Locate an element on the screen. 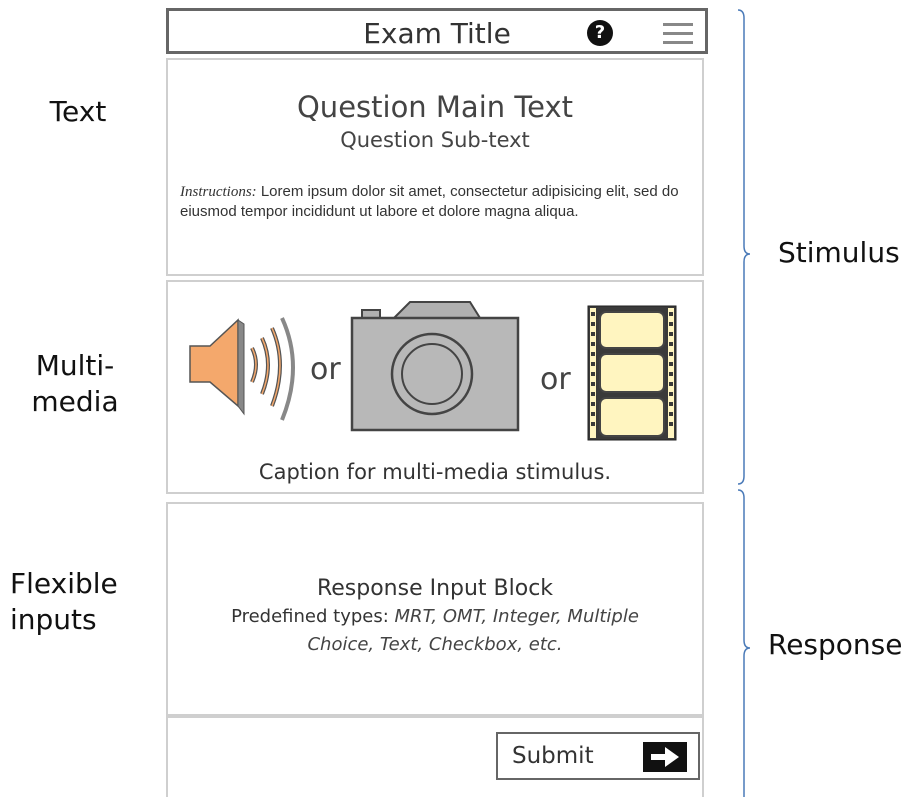  multimedia-section-label: Multi- media is located at coordinates (75, 384).